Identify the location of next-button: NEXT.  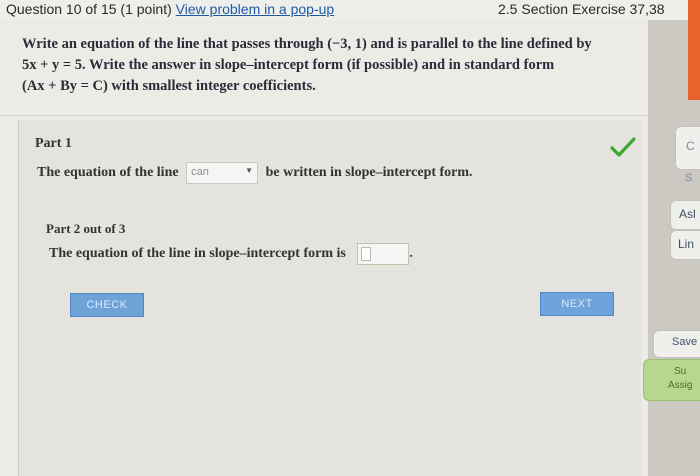
(577, 304).